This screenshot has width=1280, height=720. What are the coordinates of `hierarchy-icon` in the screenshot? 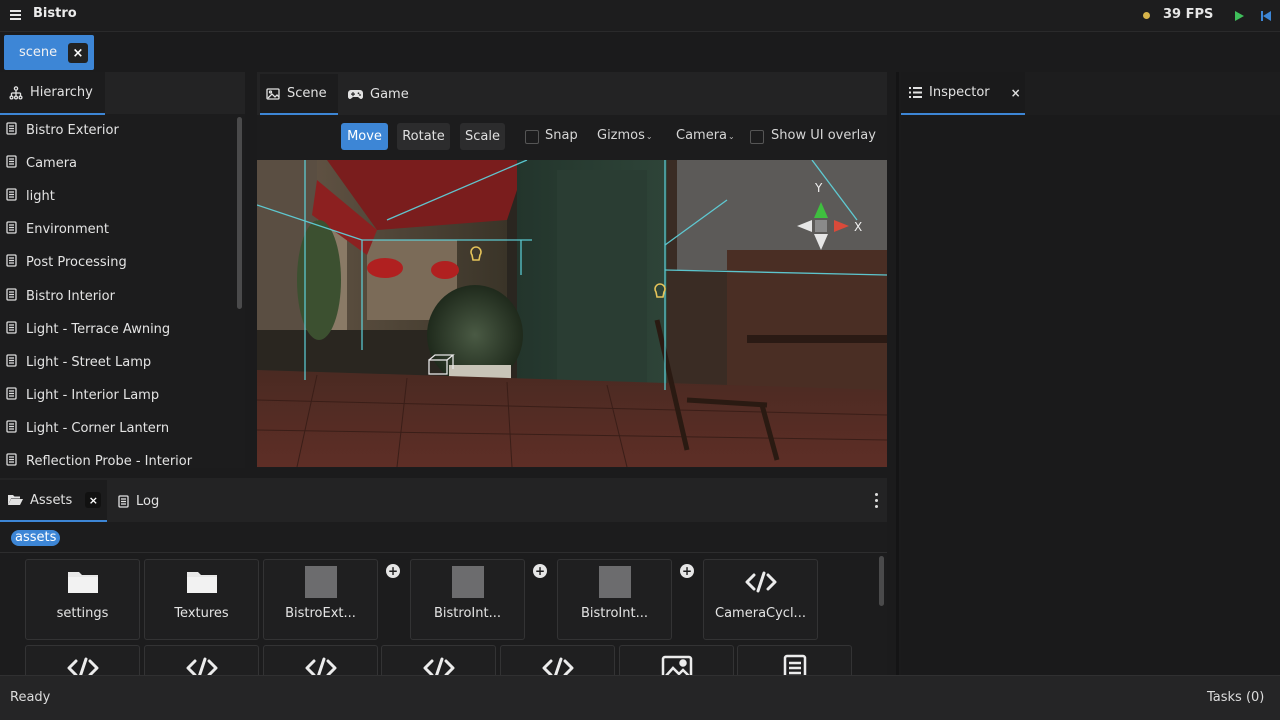 It's located at (16, 92).